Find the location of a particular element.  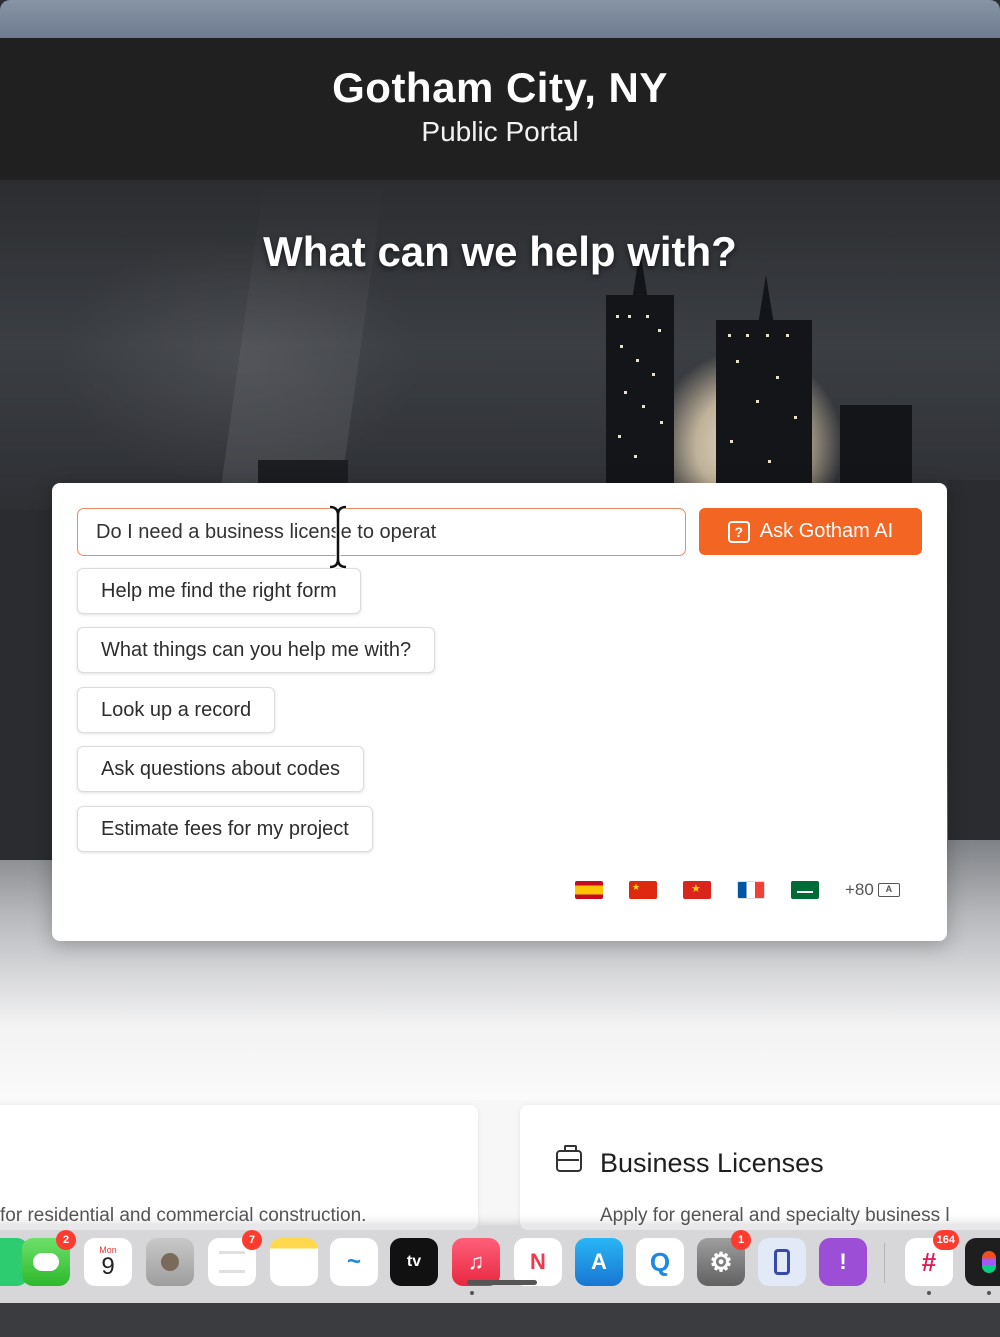

phone-icon is located at coordinates (782, 1262).